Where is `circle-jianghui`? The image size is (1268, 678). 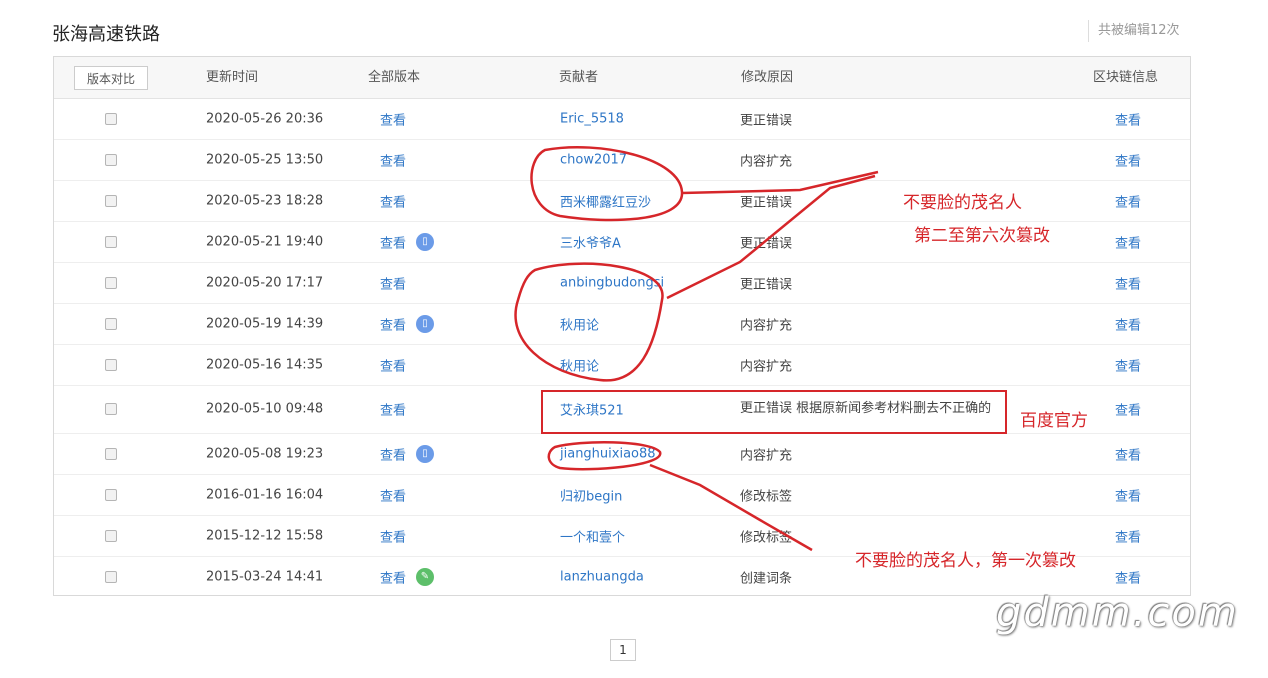 circle-jianghui is located at coordinates (604, 456).